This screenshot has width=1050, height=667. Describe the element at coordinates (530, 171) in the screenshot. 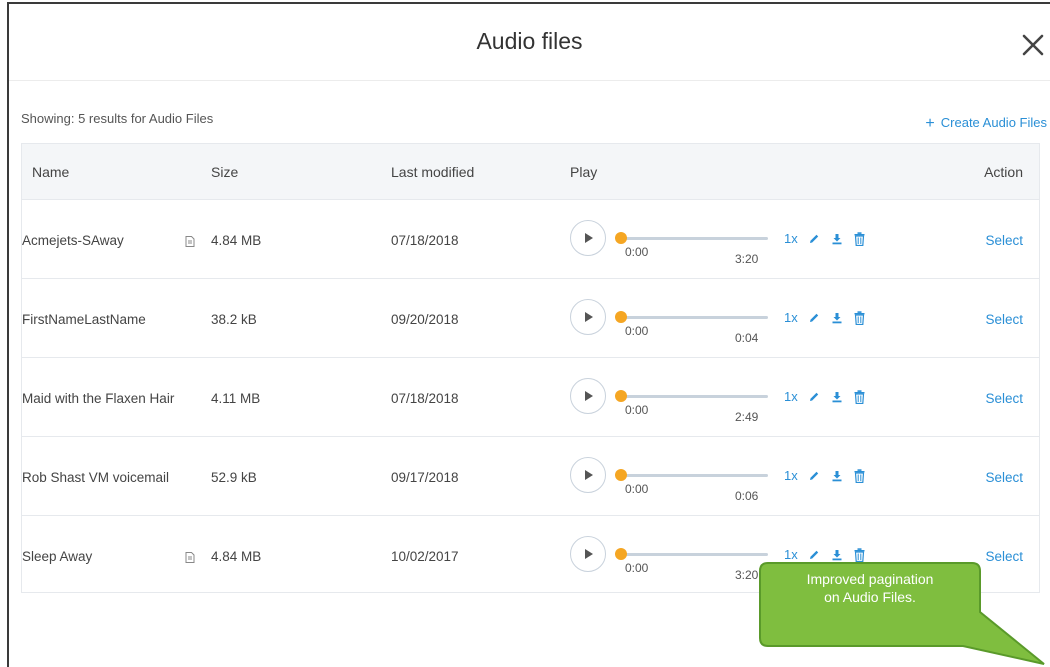

I see `table-header: Name Size Last modified Play Action` at that location.